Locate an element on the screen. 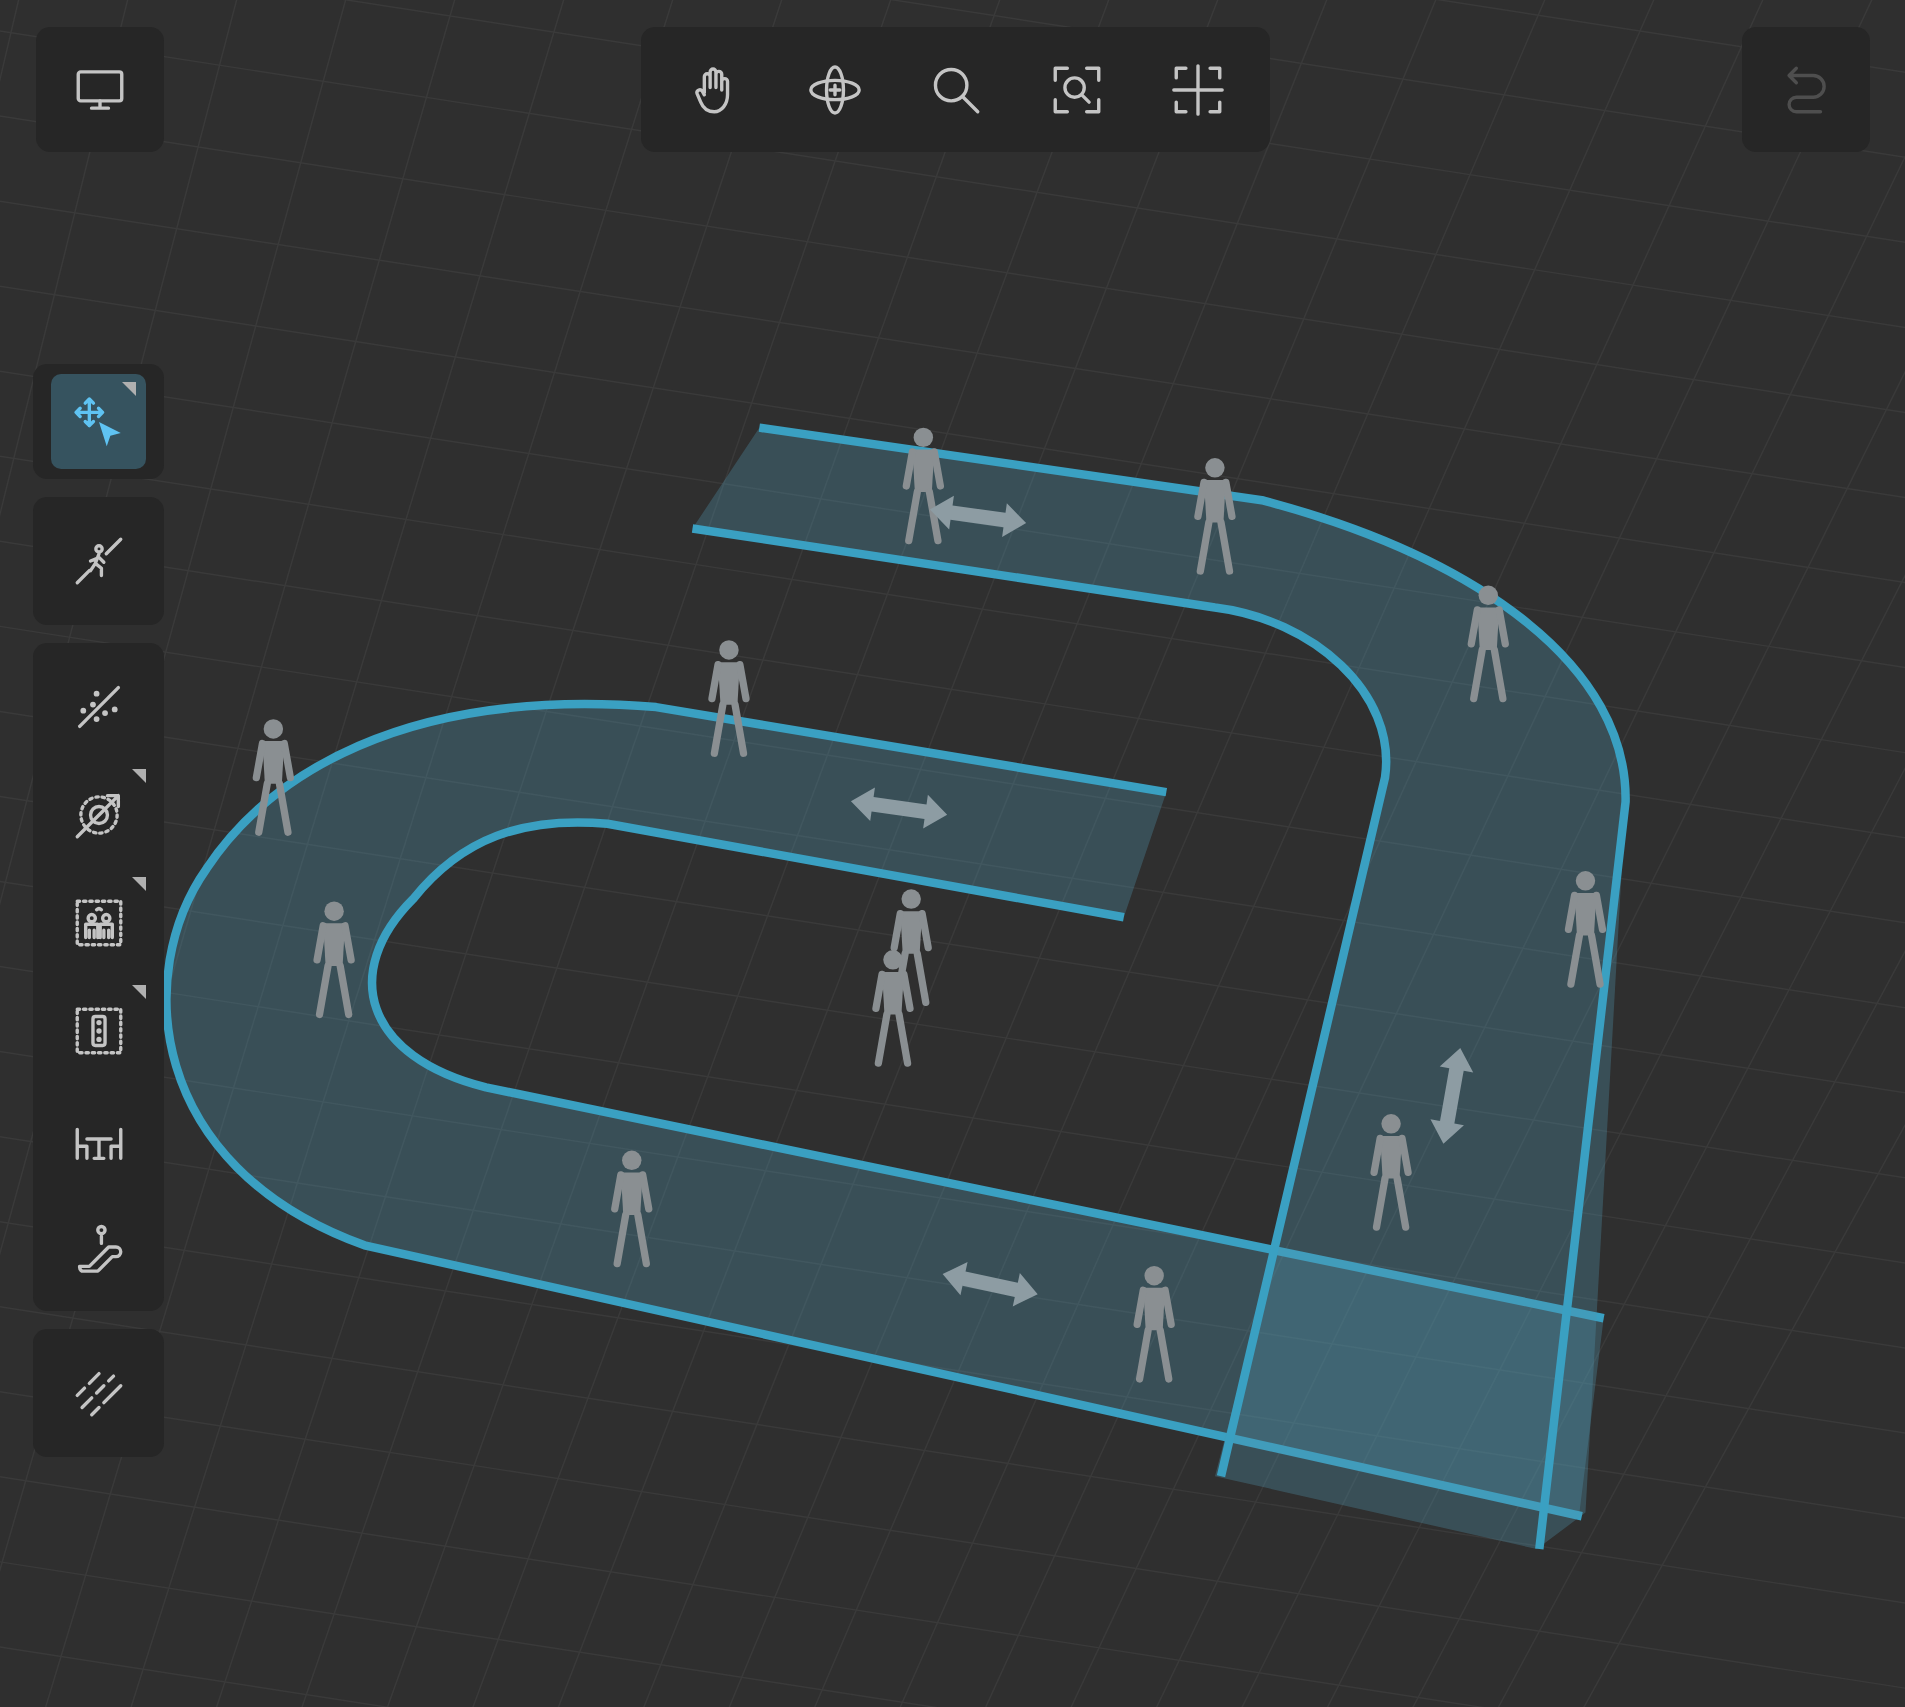  tool-button is located at coordinates (98, 421).